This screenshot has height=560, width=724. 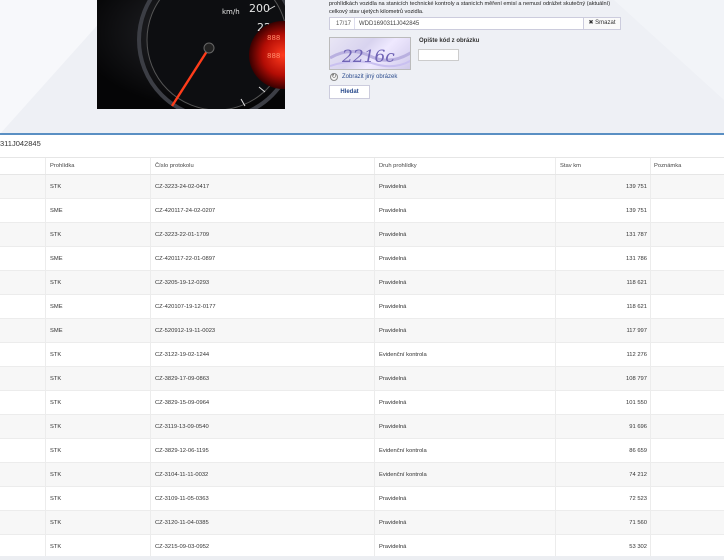 What do you see at coordinates (362, 523) in the screenshot?
I see `table-row: STK CZ-3120-11-04-0385 Pravidelná 71 560` at bounding box center [362, 523].